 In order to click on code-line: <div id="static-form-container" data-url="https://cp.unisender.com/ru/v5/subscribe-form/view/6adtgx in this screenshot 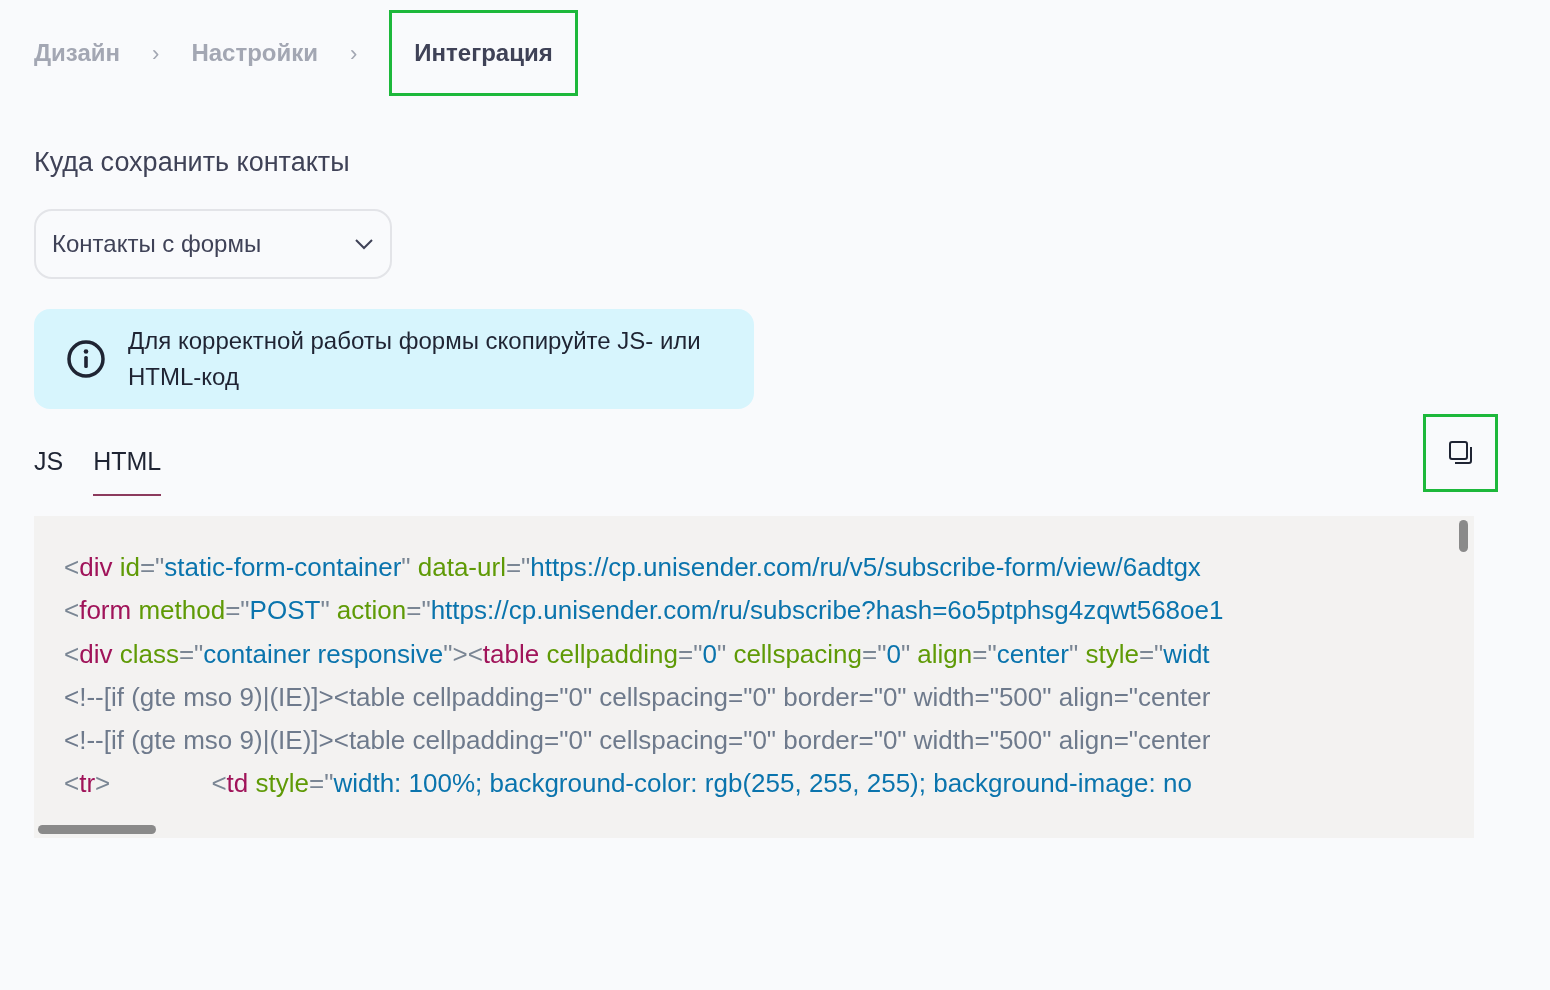, I will do `click(632, 567)`.